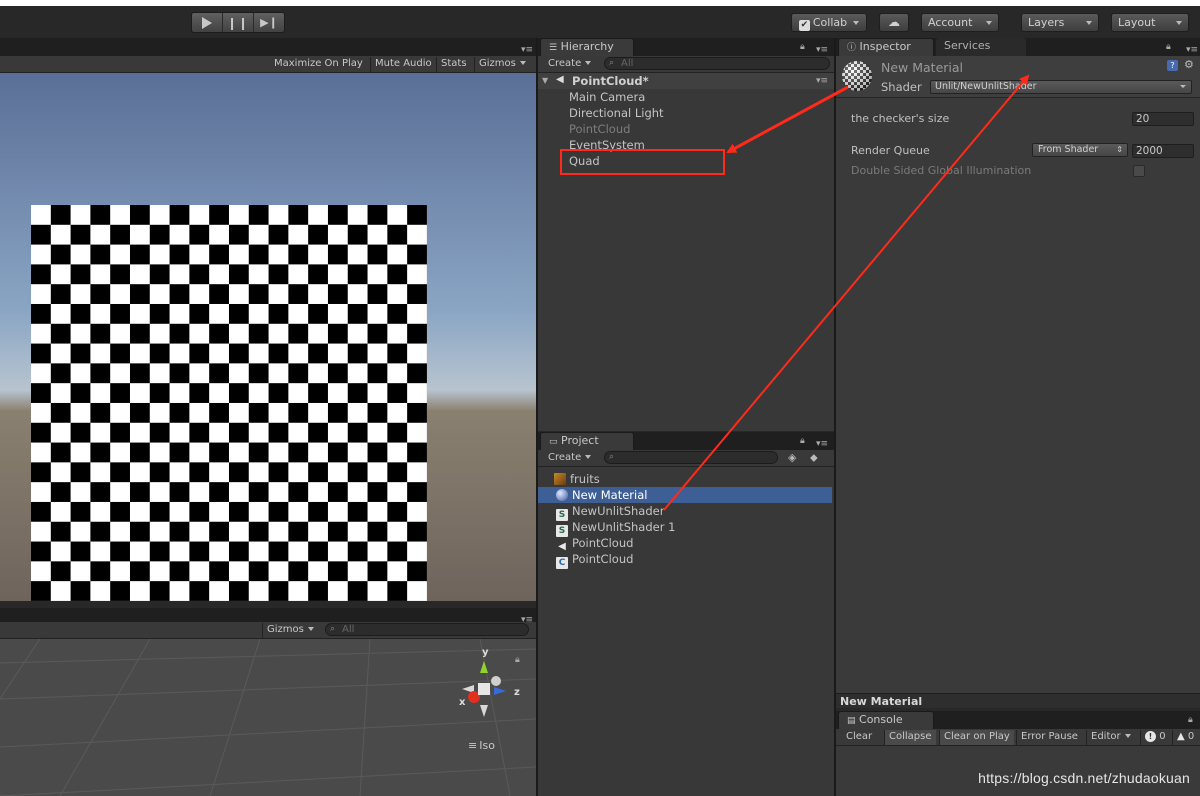 Image resolution: width=1200 pixels, height=796 pixels. I want to click on arrow-to-quad, so click(787, 119).